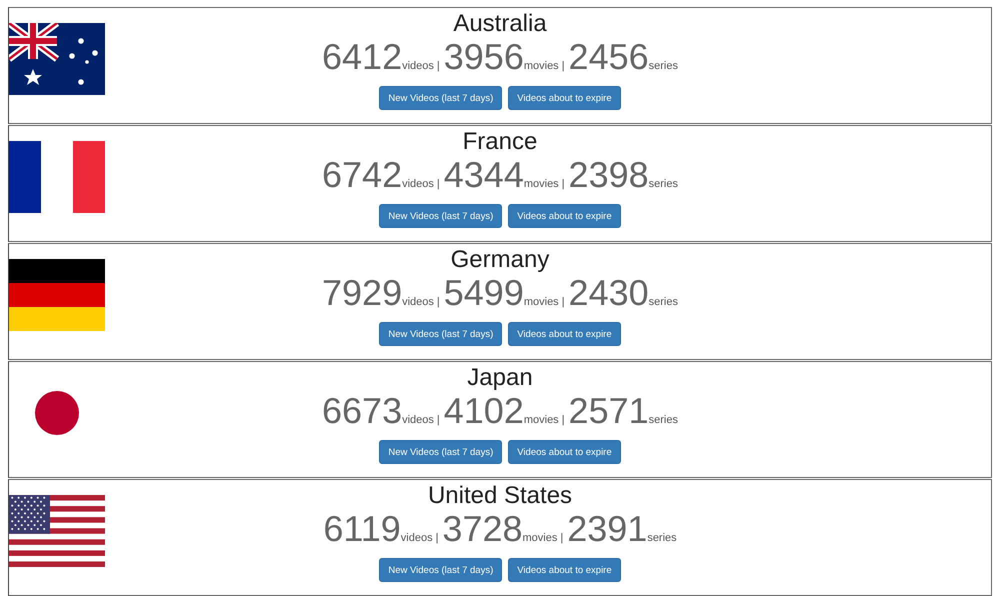 Image resolution: width=1000 pixels, height=596 pixels. Describe the element at coordinates (362, 175) in the screenshot. I see `stat-count: 6742` at that location.